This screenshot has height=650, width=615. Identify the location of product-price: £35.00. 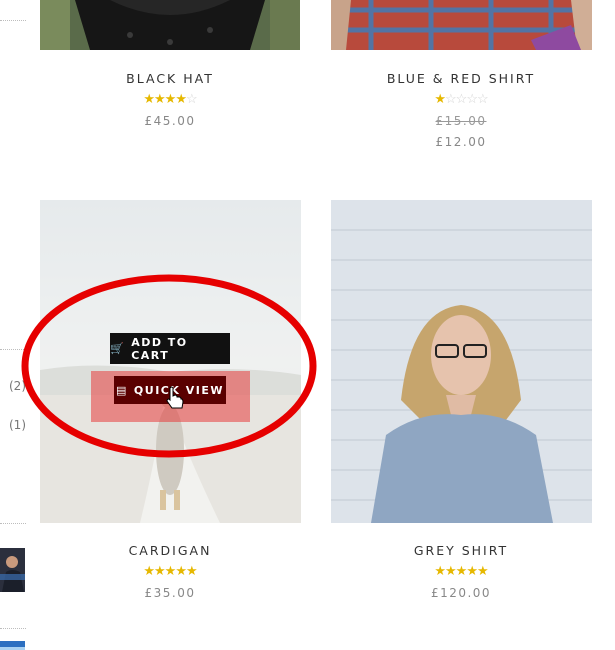
(170, 593).